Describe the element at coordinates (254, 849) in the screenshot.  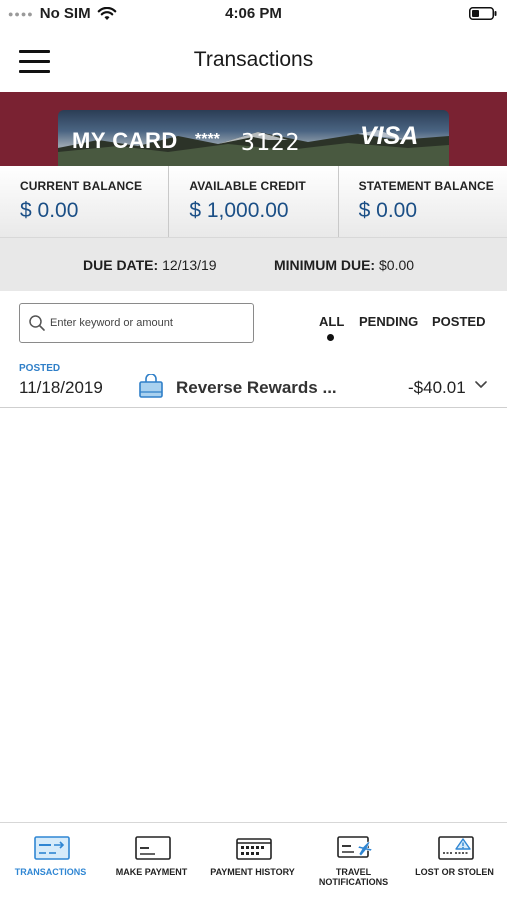
I see `calendar-card-icon` at that location.